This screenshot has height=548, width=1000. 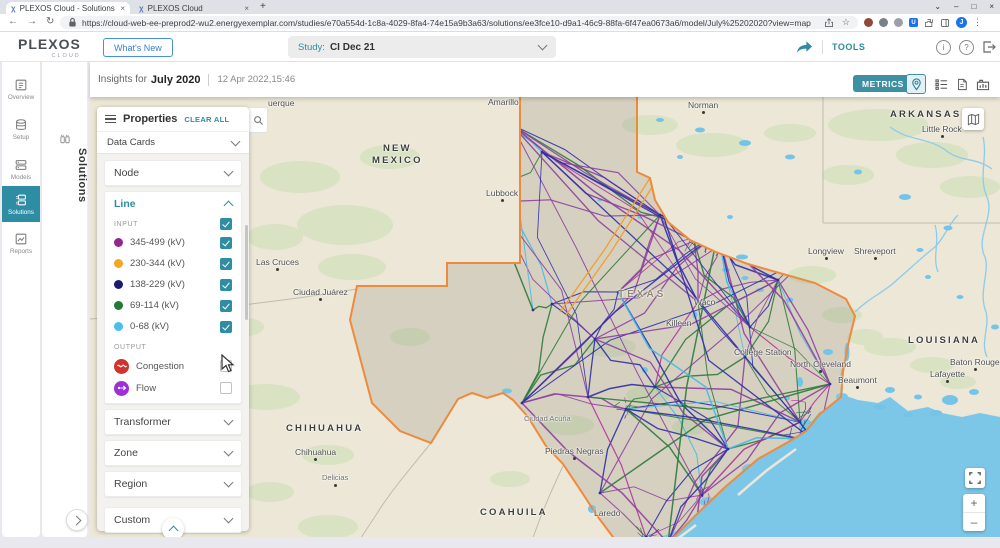 I want to click on chart-case-icon, so click(x=983, y=84).